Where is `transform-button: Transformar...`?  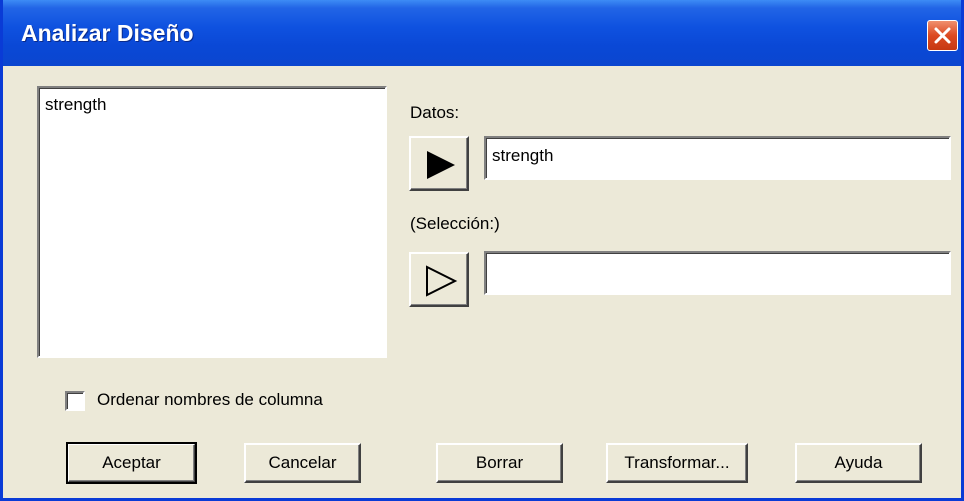
transform-button: Transformar... is located at coordinates (677, 463).